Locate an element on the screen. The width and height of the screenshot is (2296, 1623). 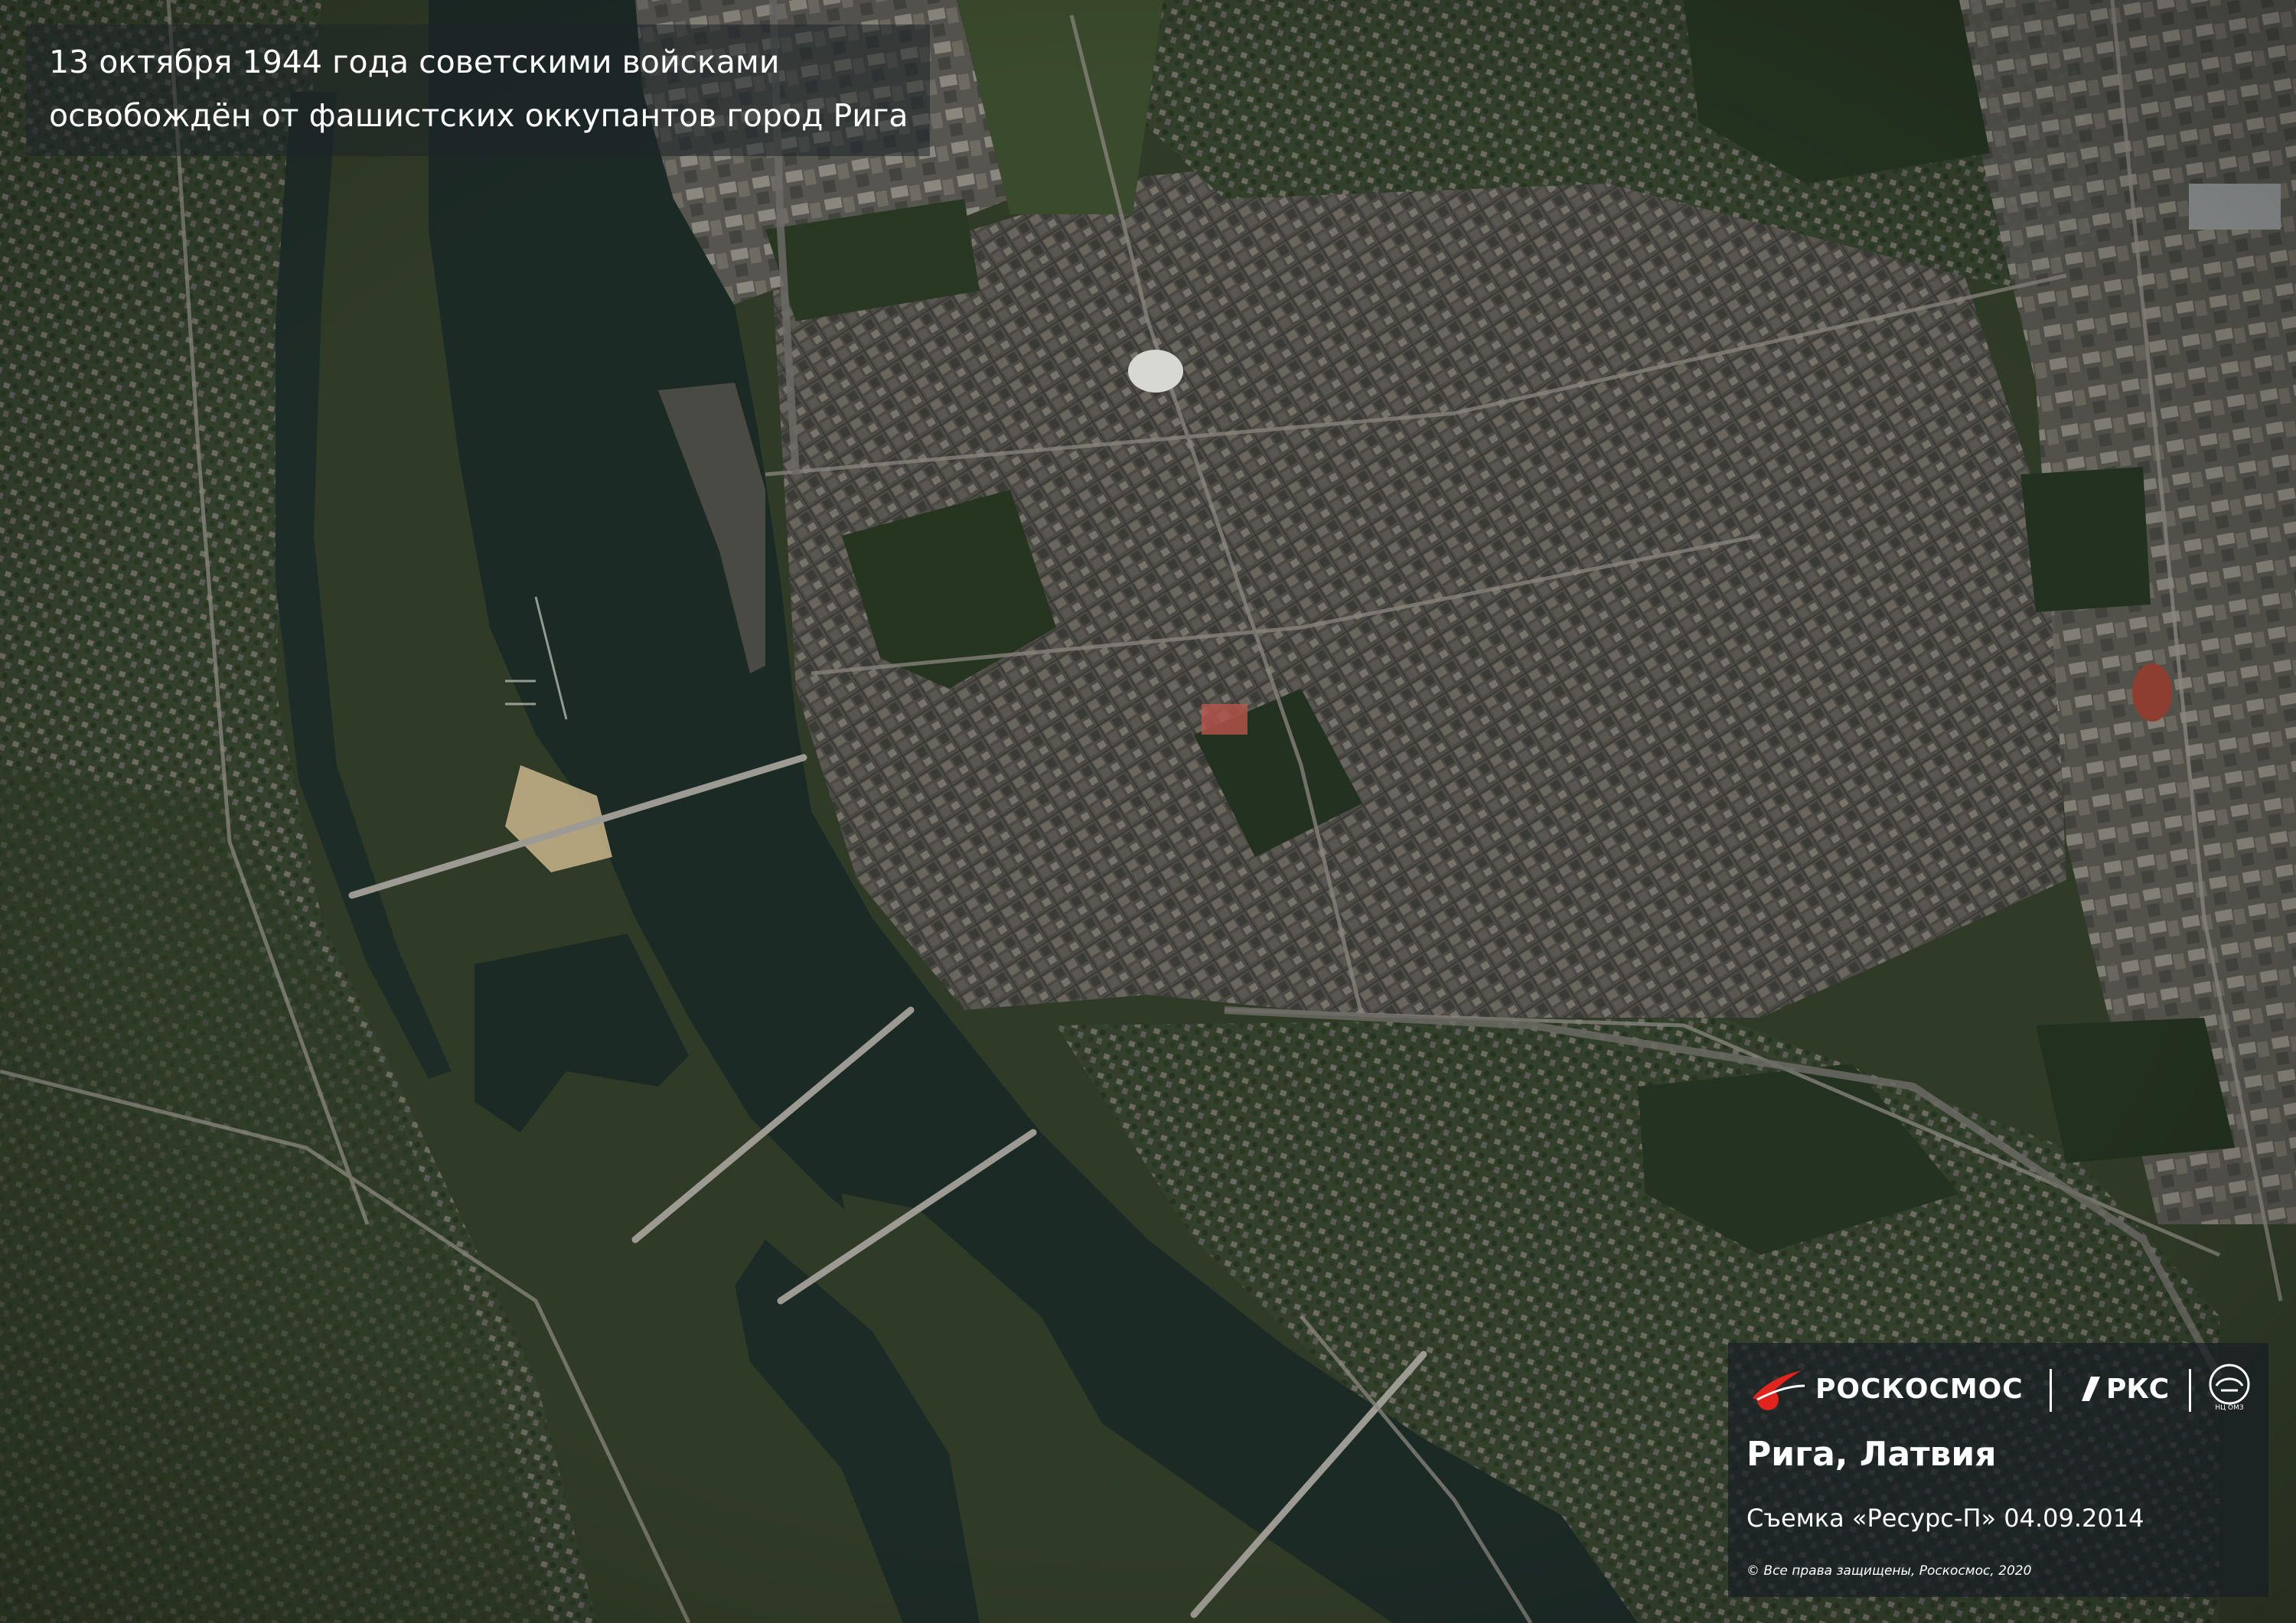
place-name: Рига, Латвия is located at coordinates (1871, 1455).